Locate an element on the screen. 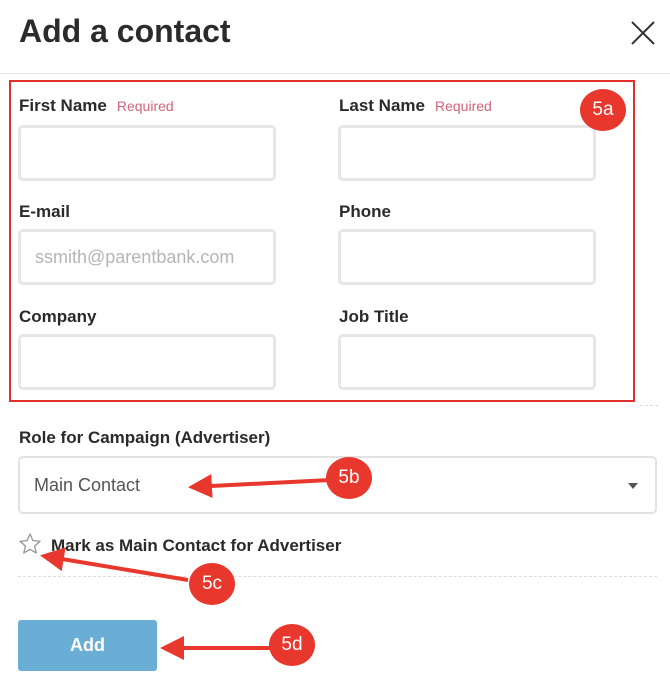 Image resolution: width=670 pixels, height=689 pixels. job-title-label: Job Title is located at coordinates (374, 316).